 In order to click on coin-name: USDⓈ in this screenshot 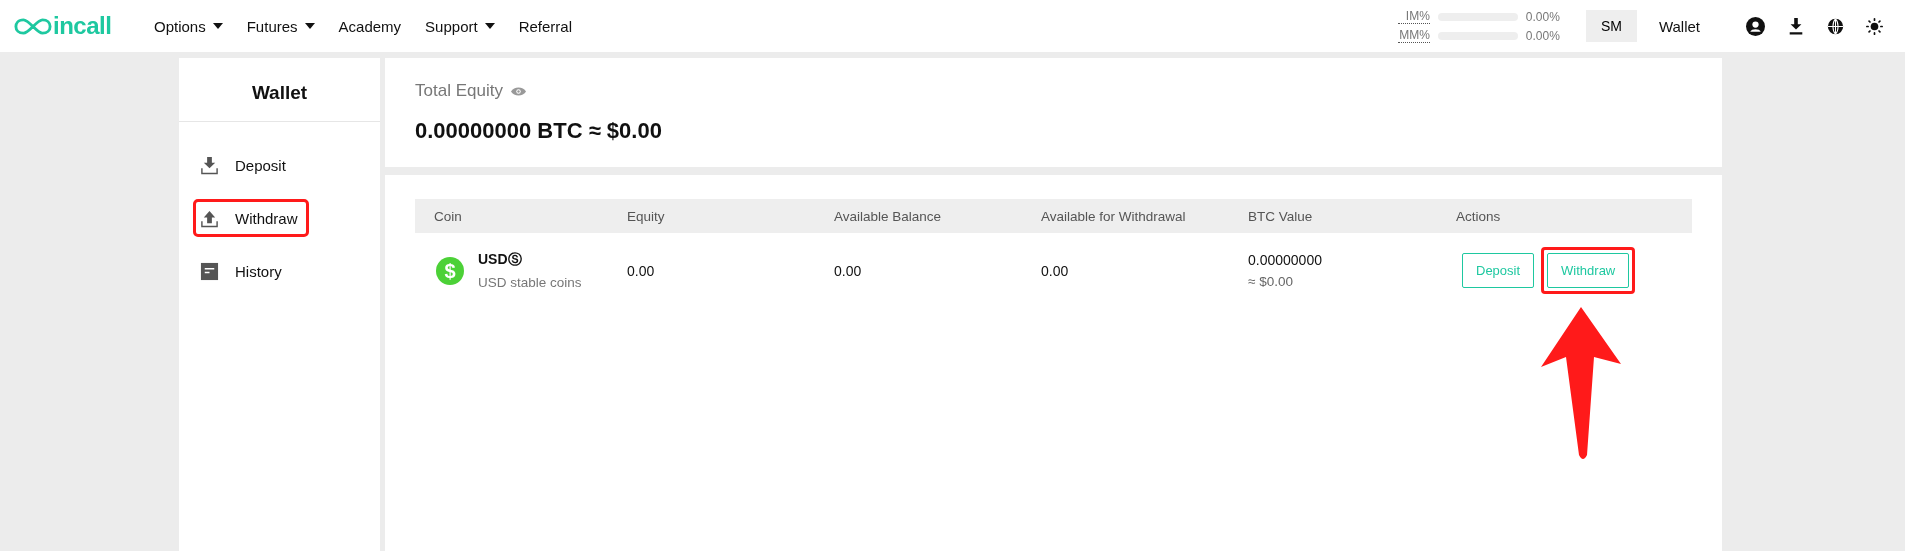, I will do `click(500, 260)`.